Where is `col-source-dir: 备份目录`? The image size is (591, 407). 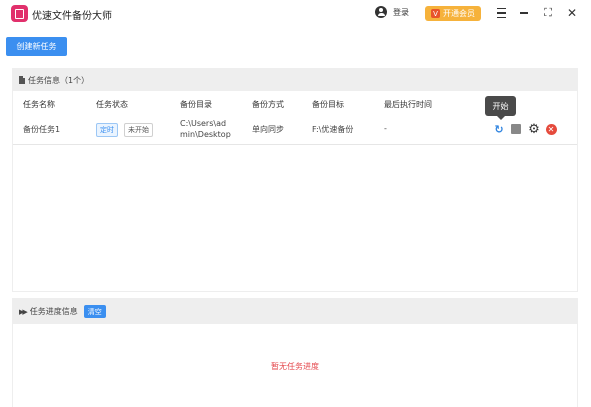
col-source-dir: 备份目录 is located at coordinates (196, 104).